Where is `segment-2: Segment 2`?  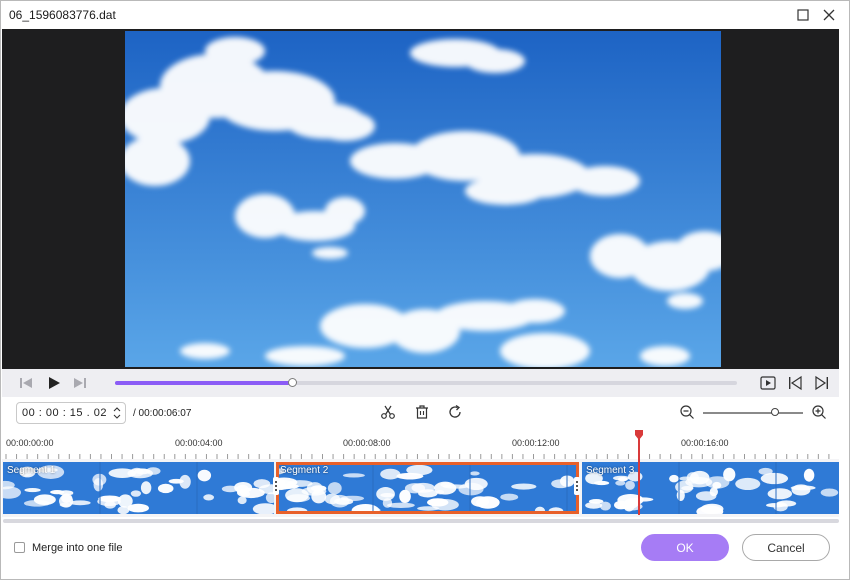 segment-2: Segment 2 is located at coordinates (427, 488).